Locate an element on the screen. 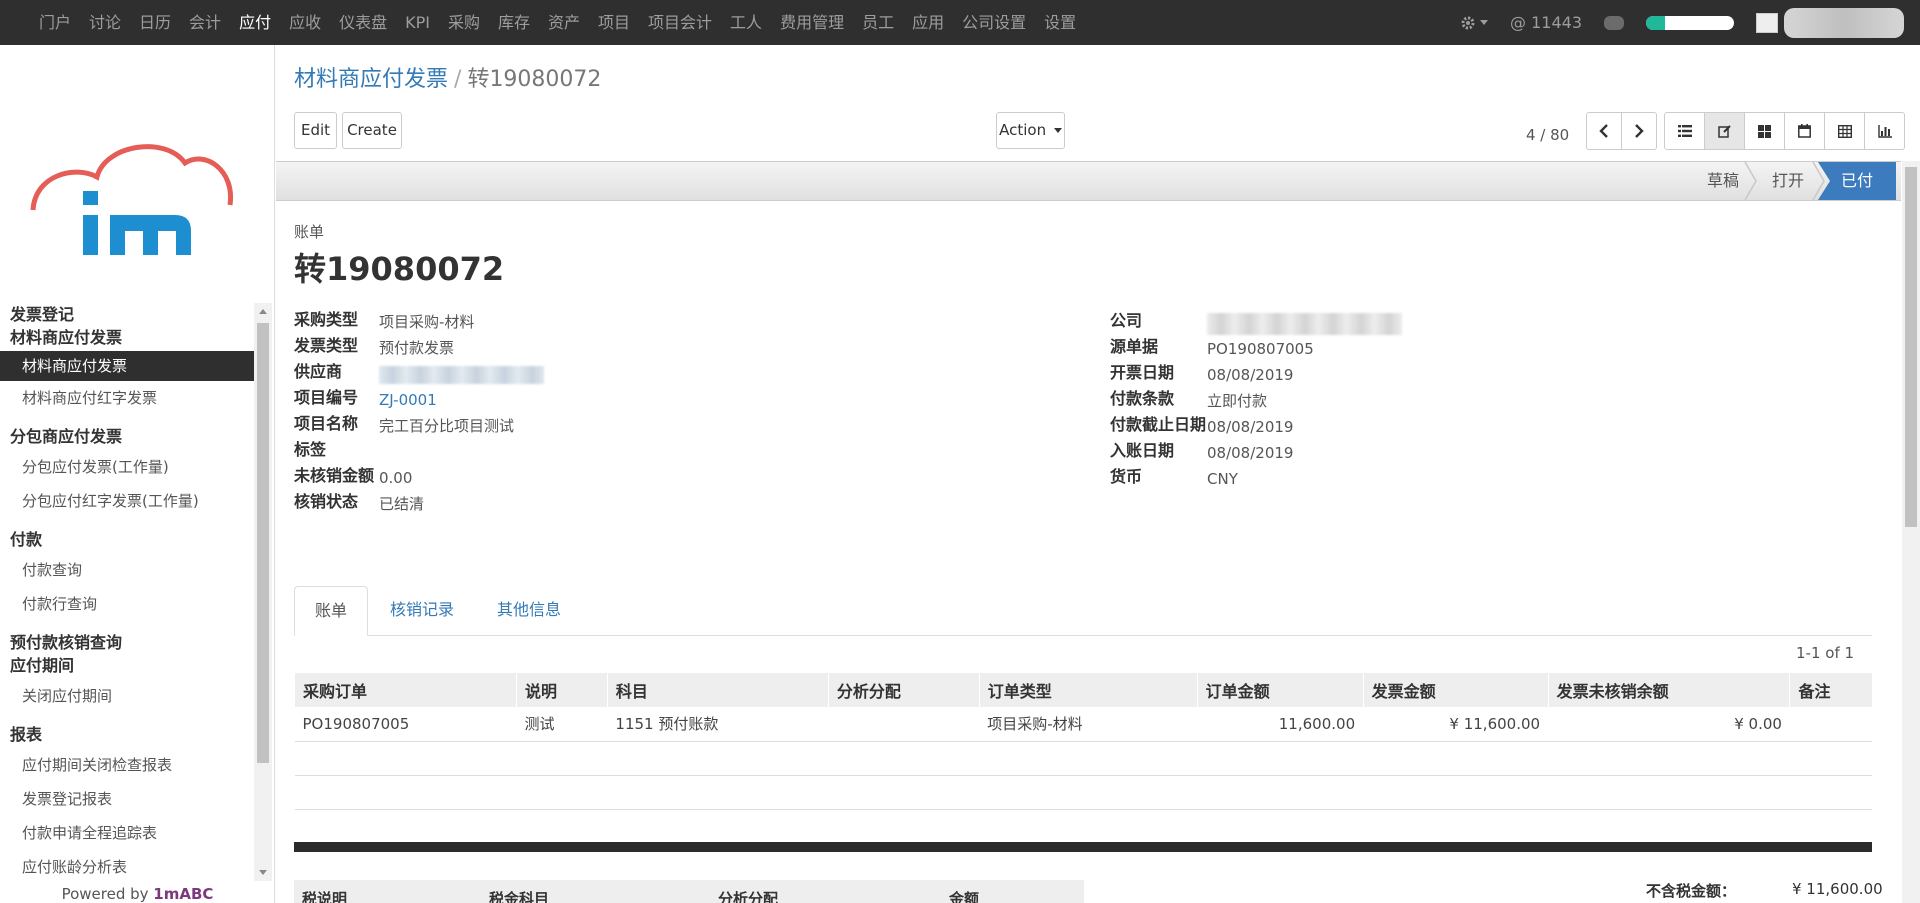  column-header: 订单类型 is located at coordinates (1088, 690).